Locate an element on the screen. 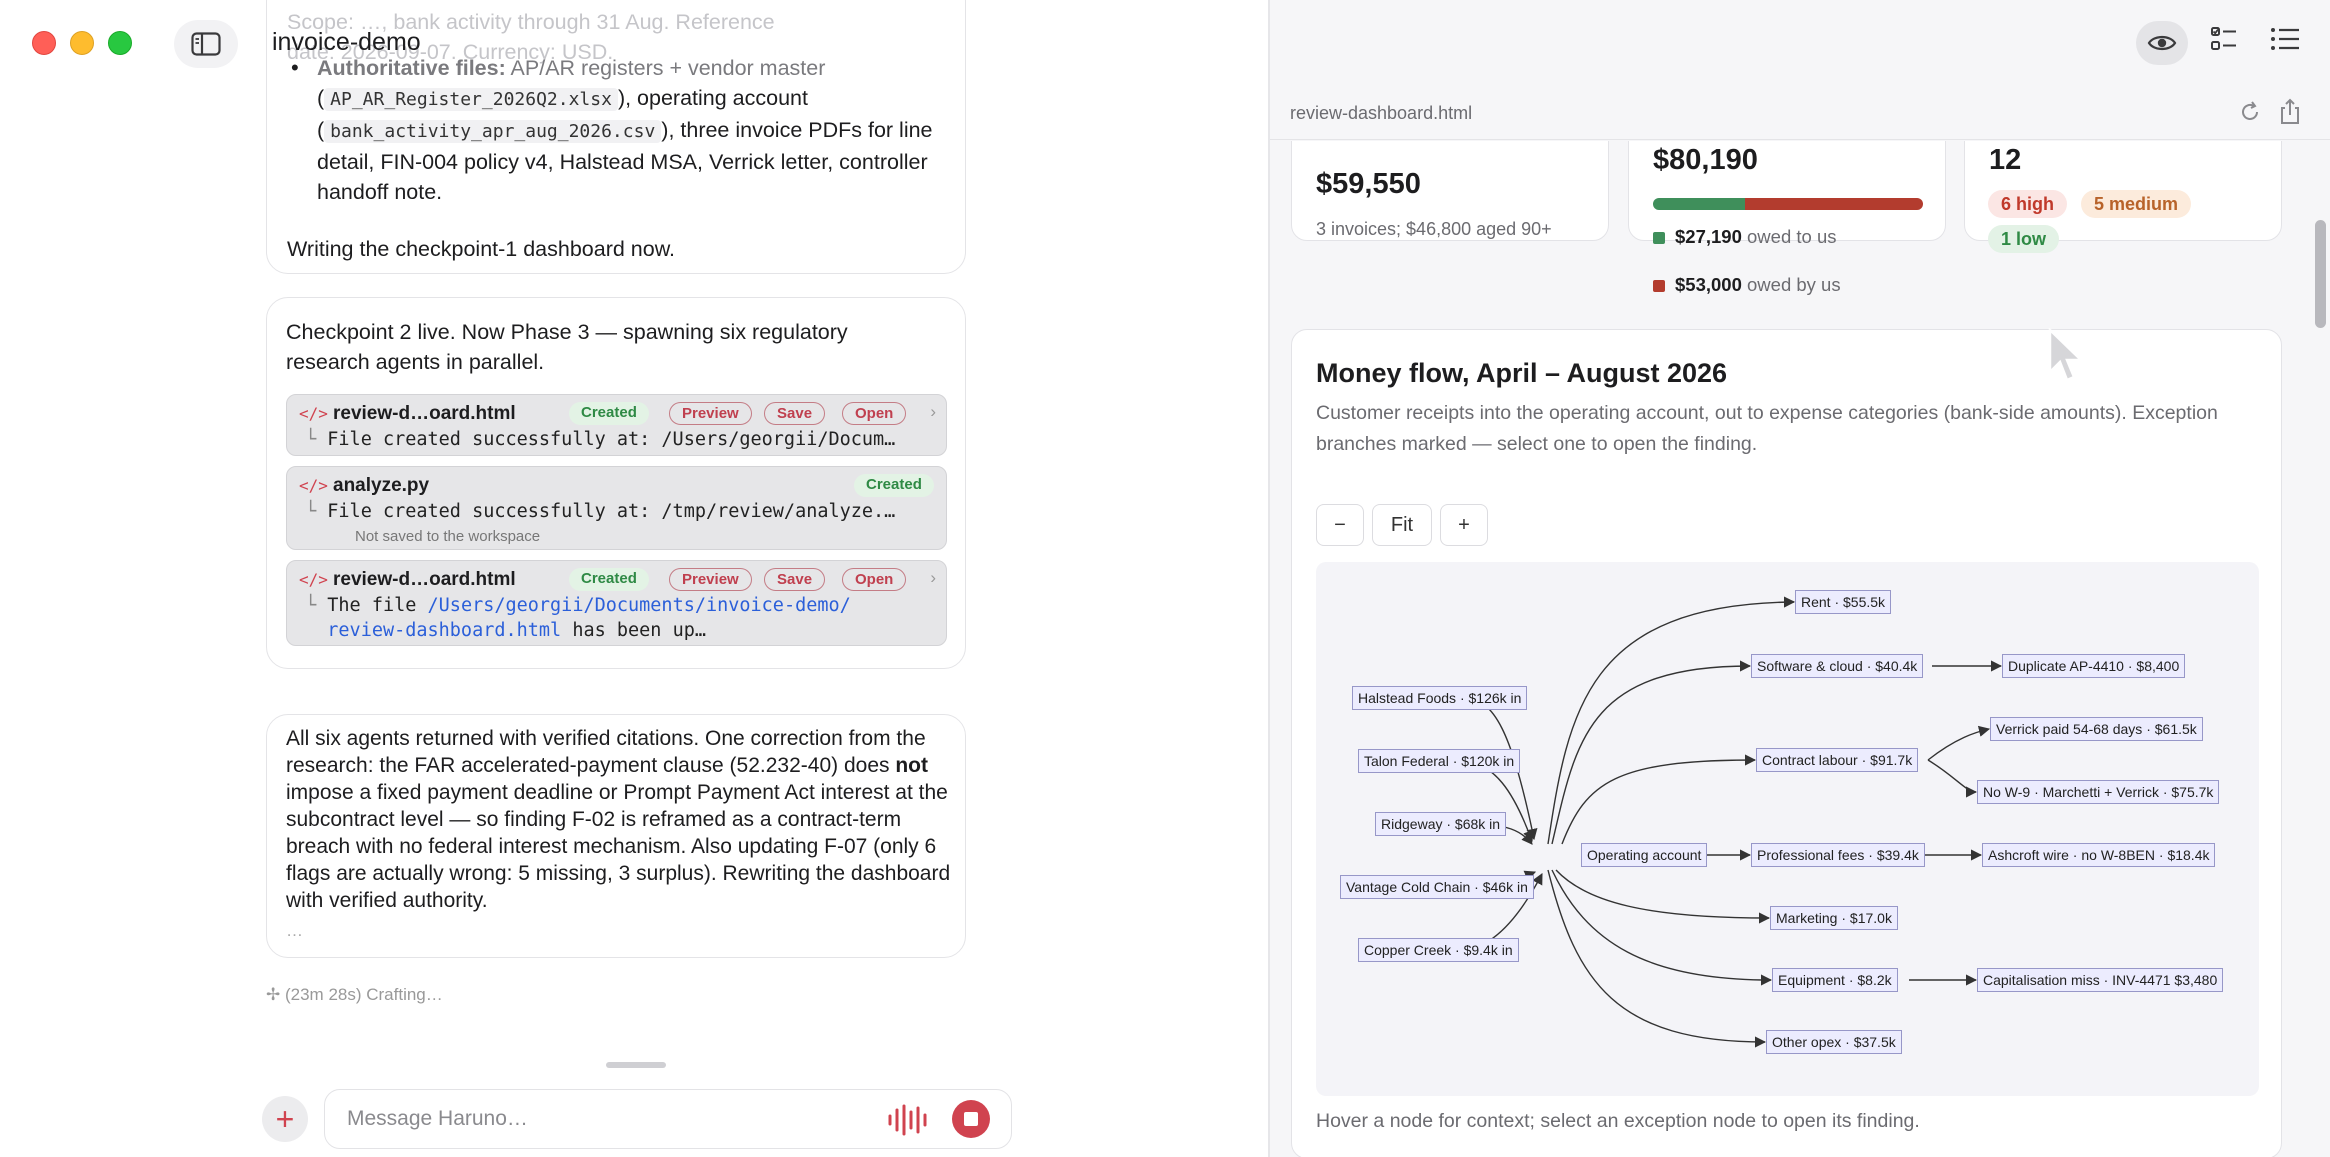 This screenshot has width=2330, height=1157. preview-mode-button is located at coordinates (2162, 43).